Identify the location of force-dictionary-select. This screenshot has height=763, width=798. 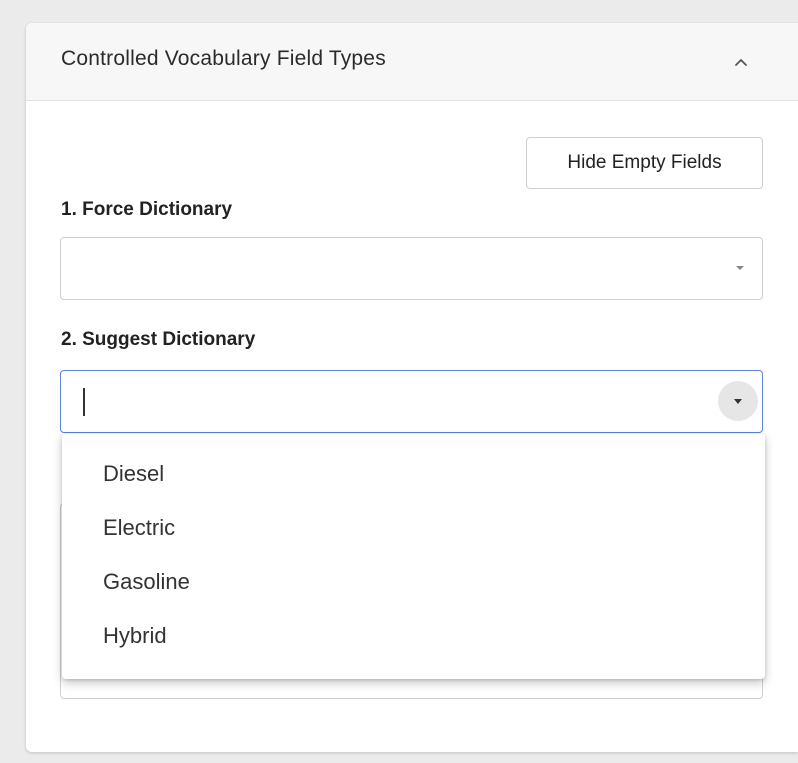
(411, 268).